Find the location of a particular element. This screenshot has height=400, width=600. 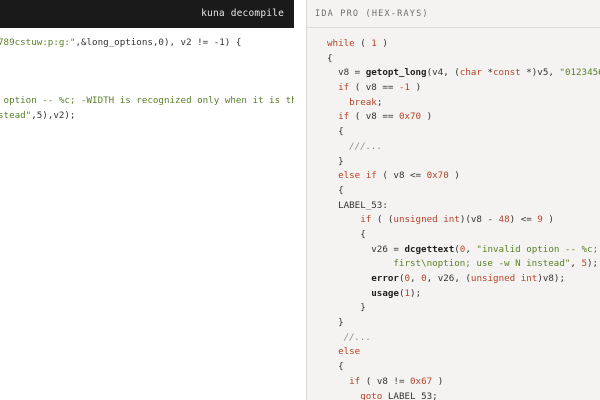

code-token: , v26, ( is located at coordinates (448, 278).